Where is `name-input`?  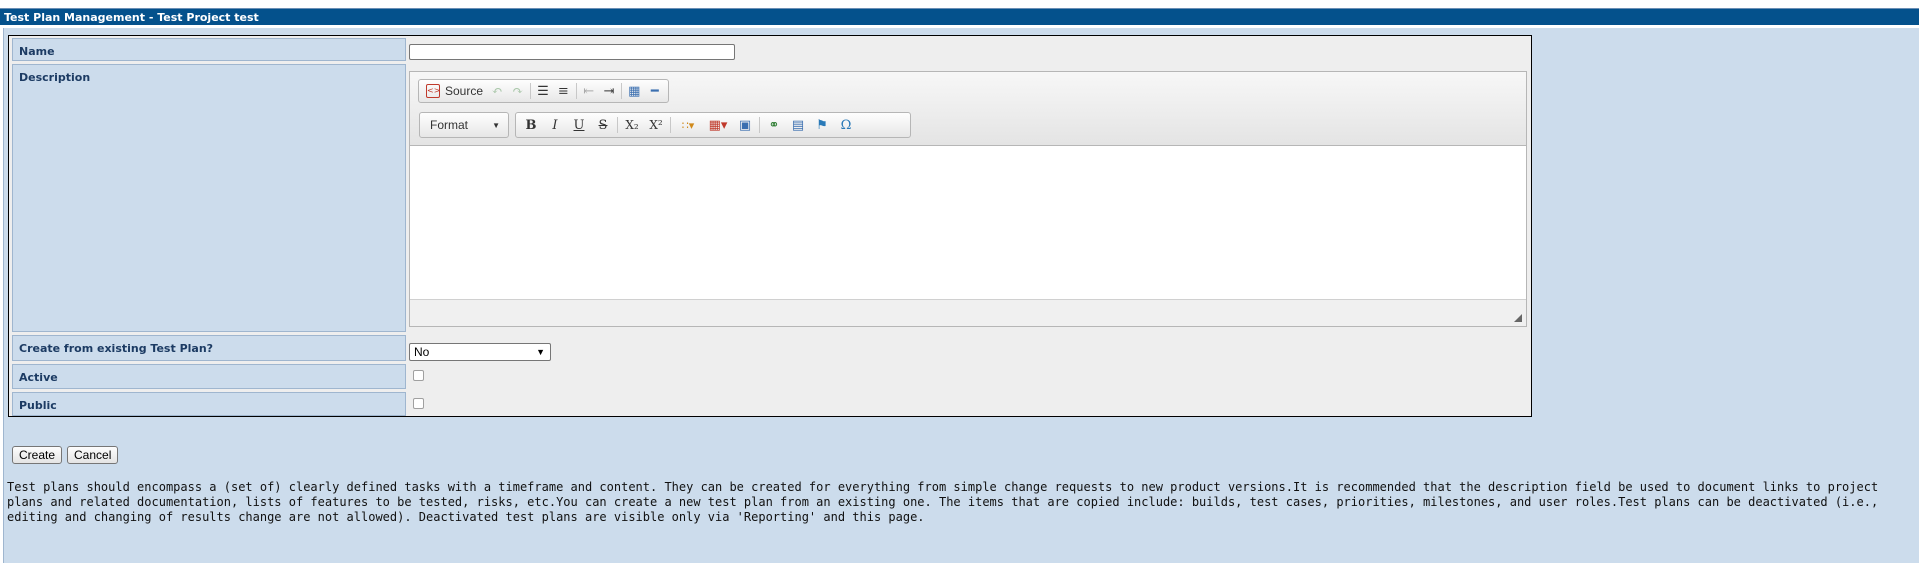
name-input is located at coordinates (572, 52).